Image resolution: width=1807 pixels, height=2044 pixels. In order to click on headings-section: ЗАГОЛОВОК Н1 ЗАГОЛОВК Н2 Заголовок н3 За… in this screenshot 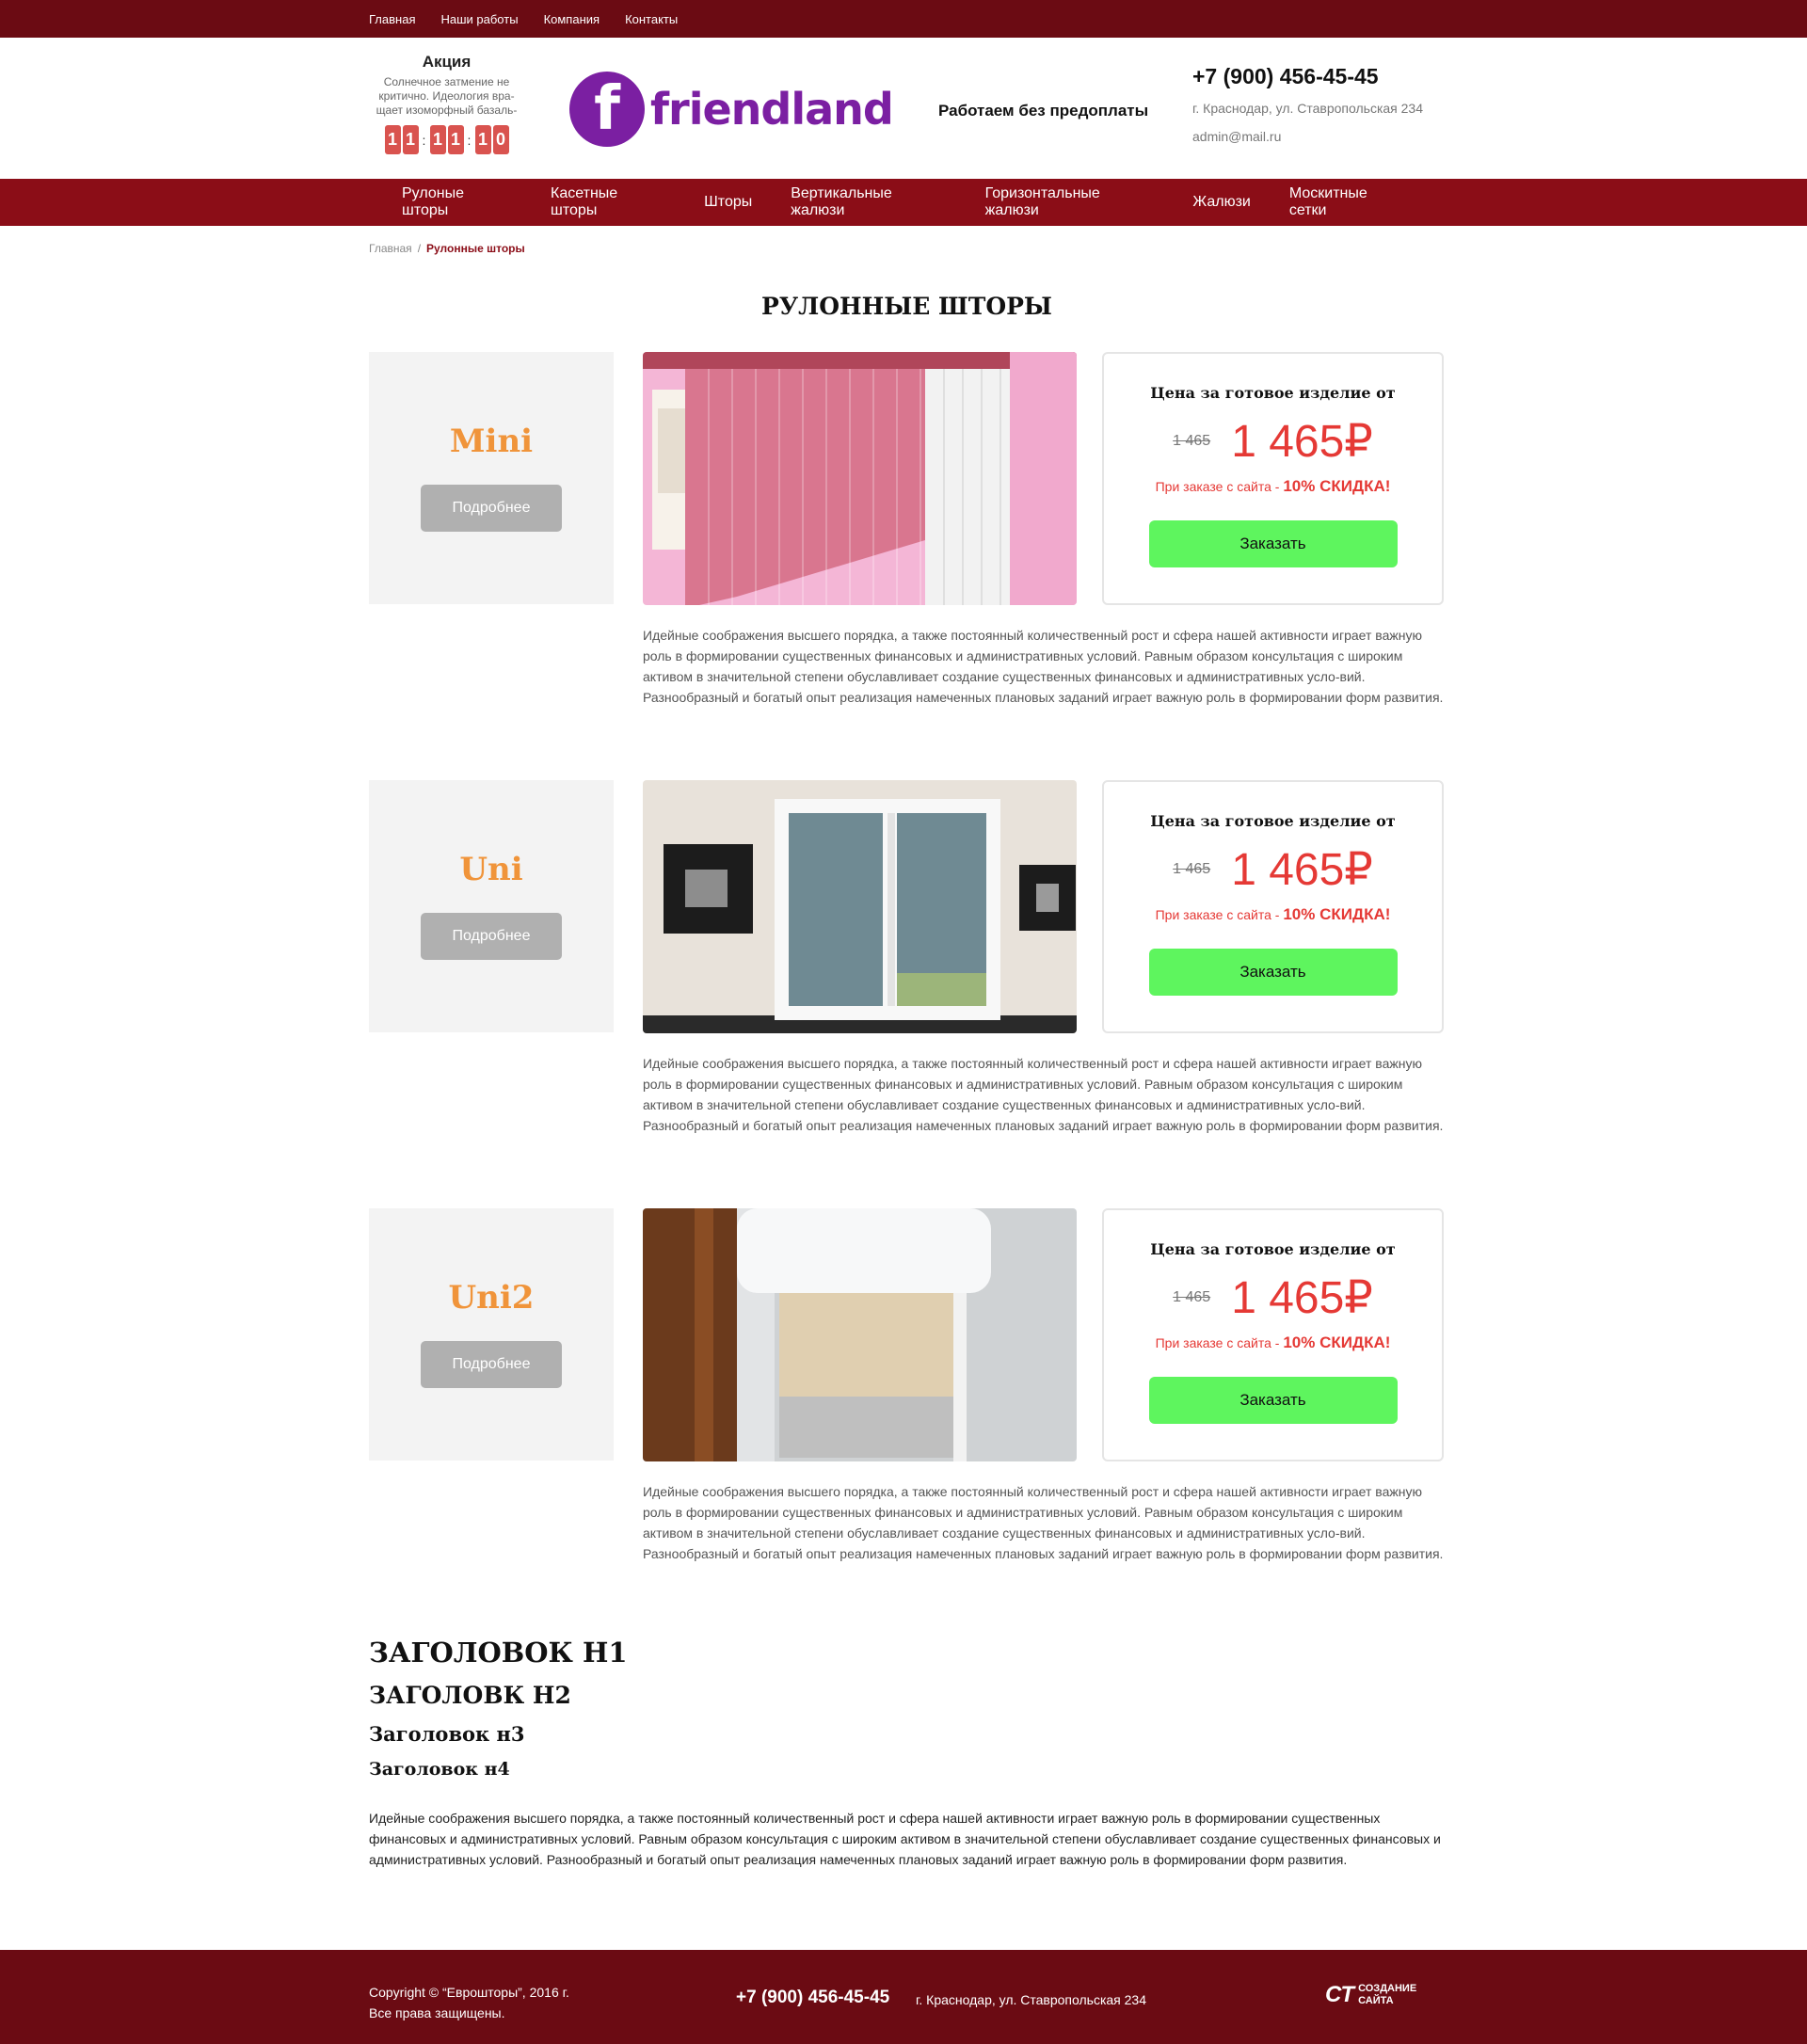, I will do `click(907, 1708)`.